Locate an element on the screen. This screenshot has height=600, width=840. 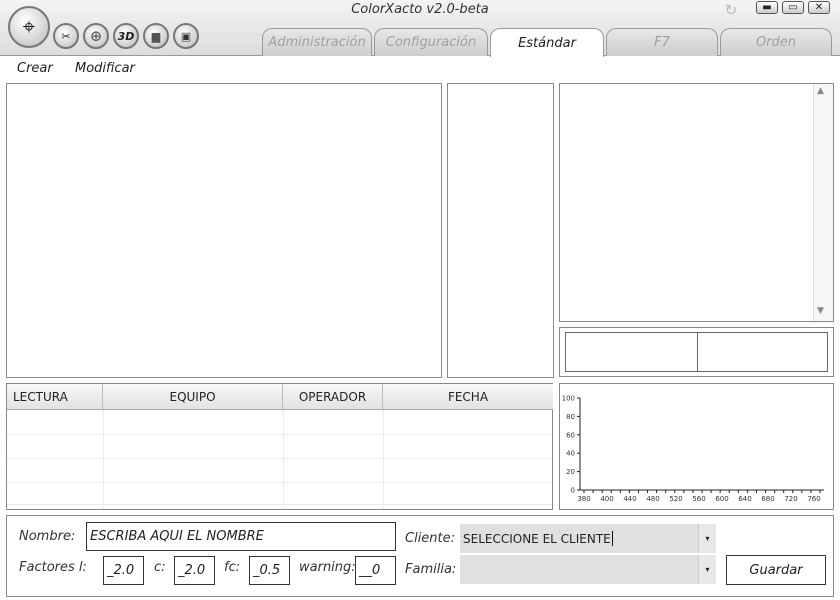
tab-estandar: Estándar is located at coordinates (547, 42).